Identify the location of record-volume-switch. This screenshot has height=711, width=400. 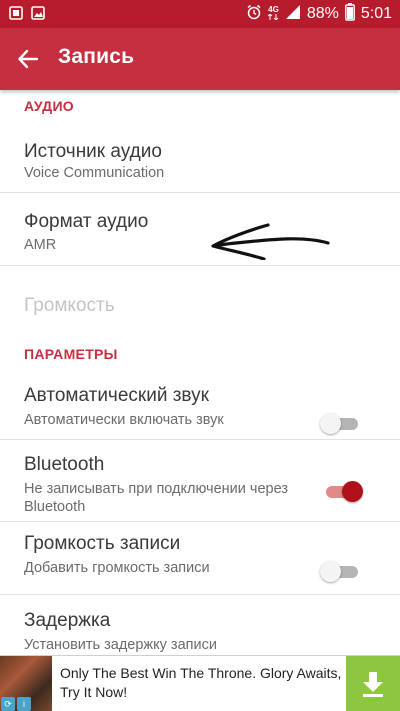
(340, 571).